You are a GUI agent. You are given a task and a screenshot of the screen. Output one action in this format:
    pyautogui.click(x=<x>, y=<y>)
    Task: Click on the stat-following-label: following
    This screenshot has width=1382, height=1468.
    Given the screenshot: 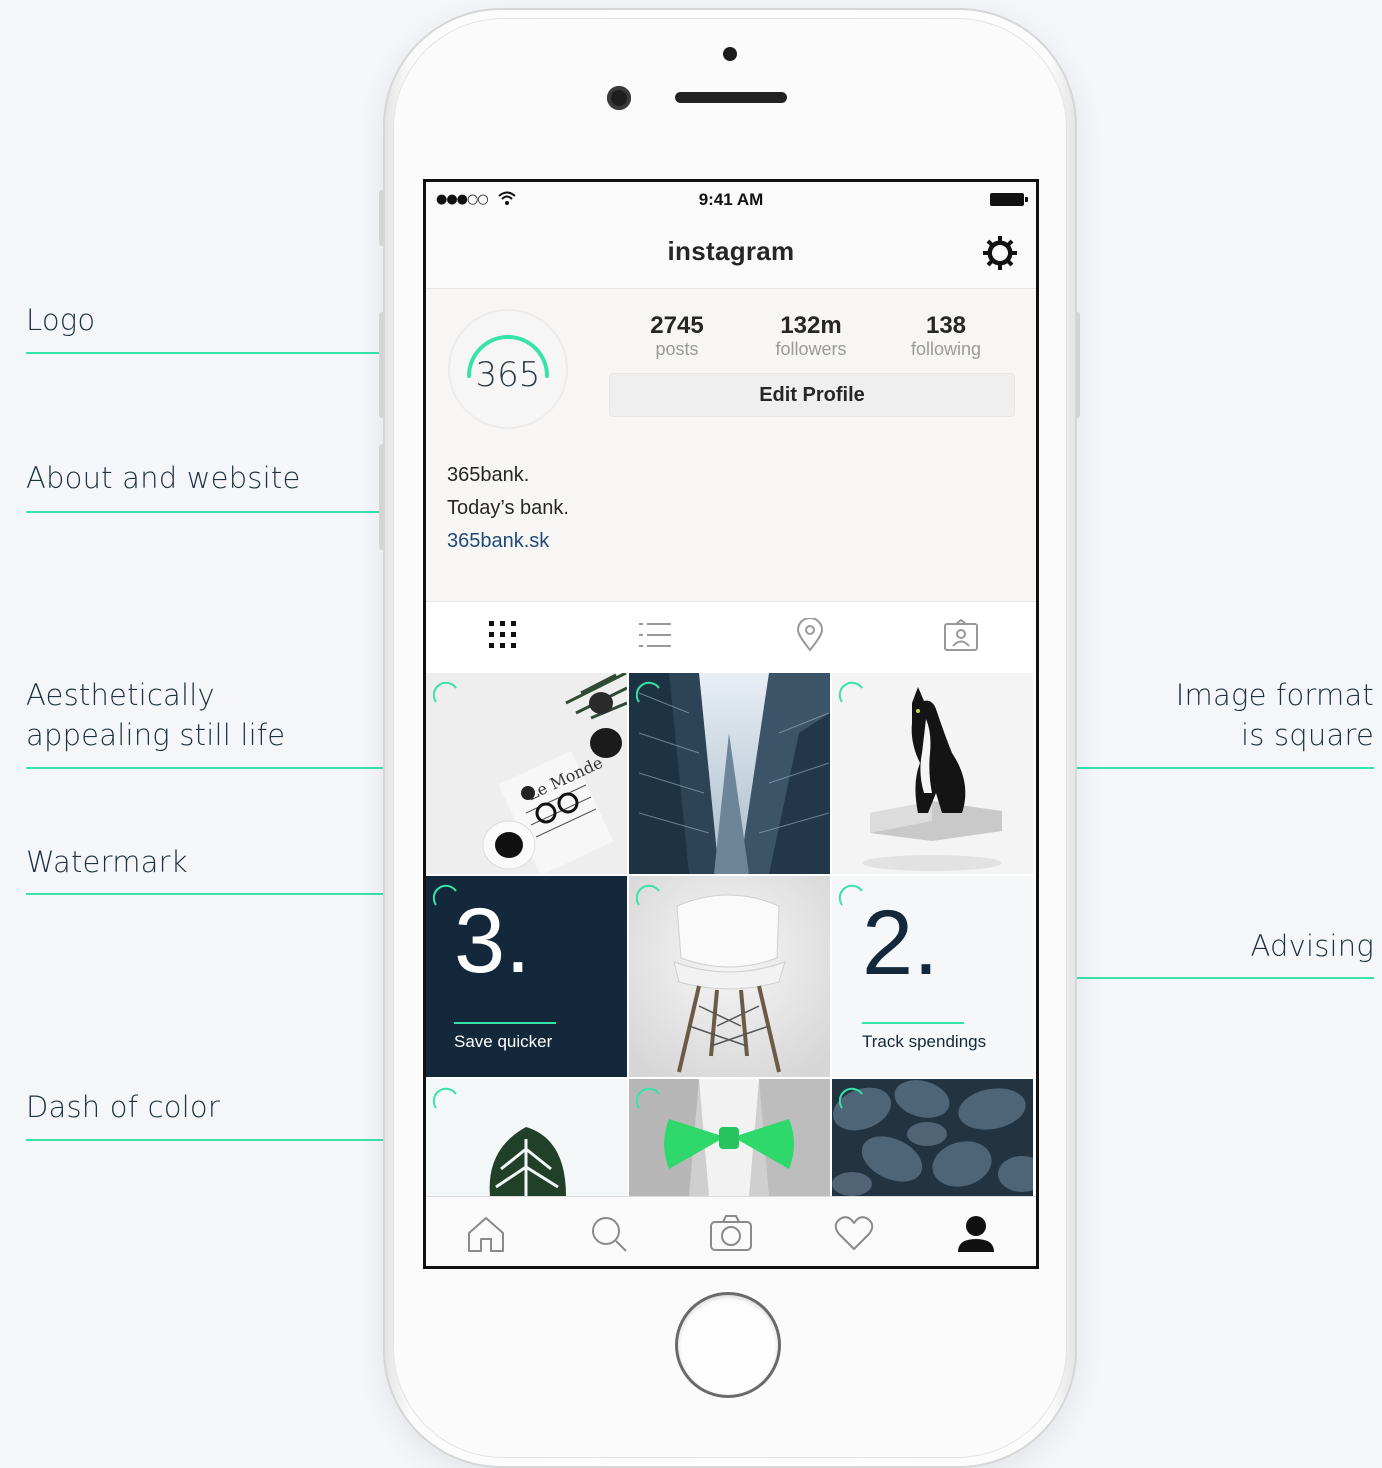 What is the action you would take?
    pyautogui.click(x=946, y=349)
    